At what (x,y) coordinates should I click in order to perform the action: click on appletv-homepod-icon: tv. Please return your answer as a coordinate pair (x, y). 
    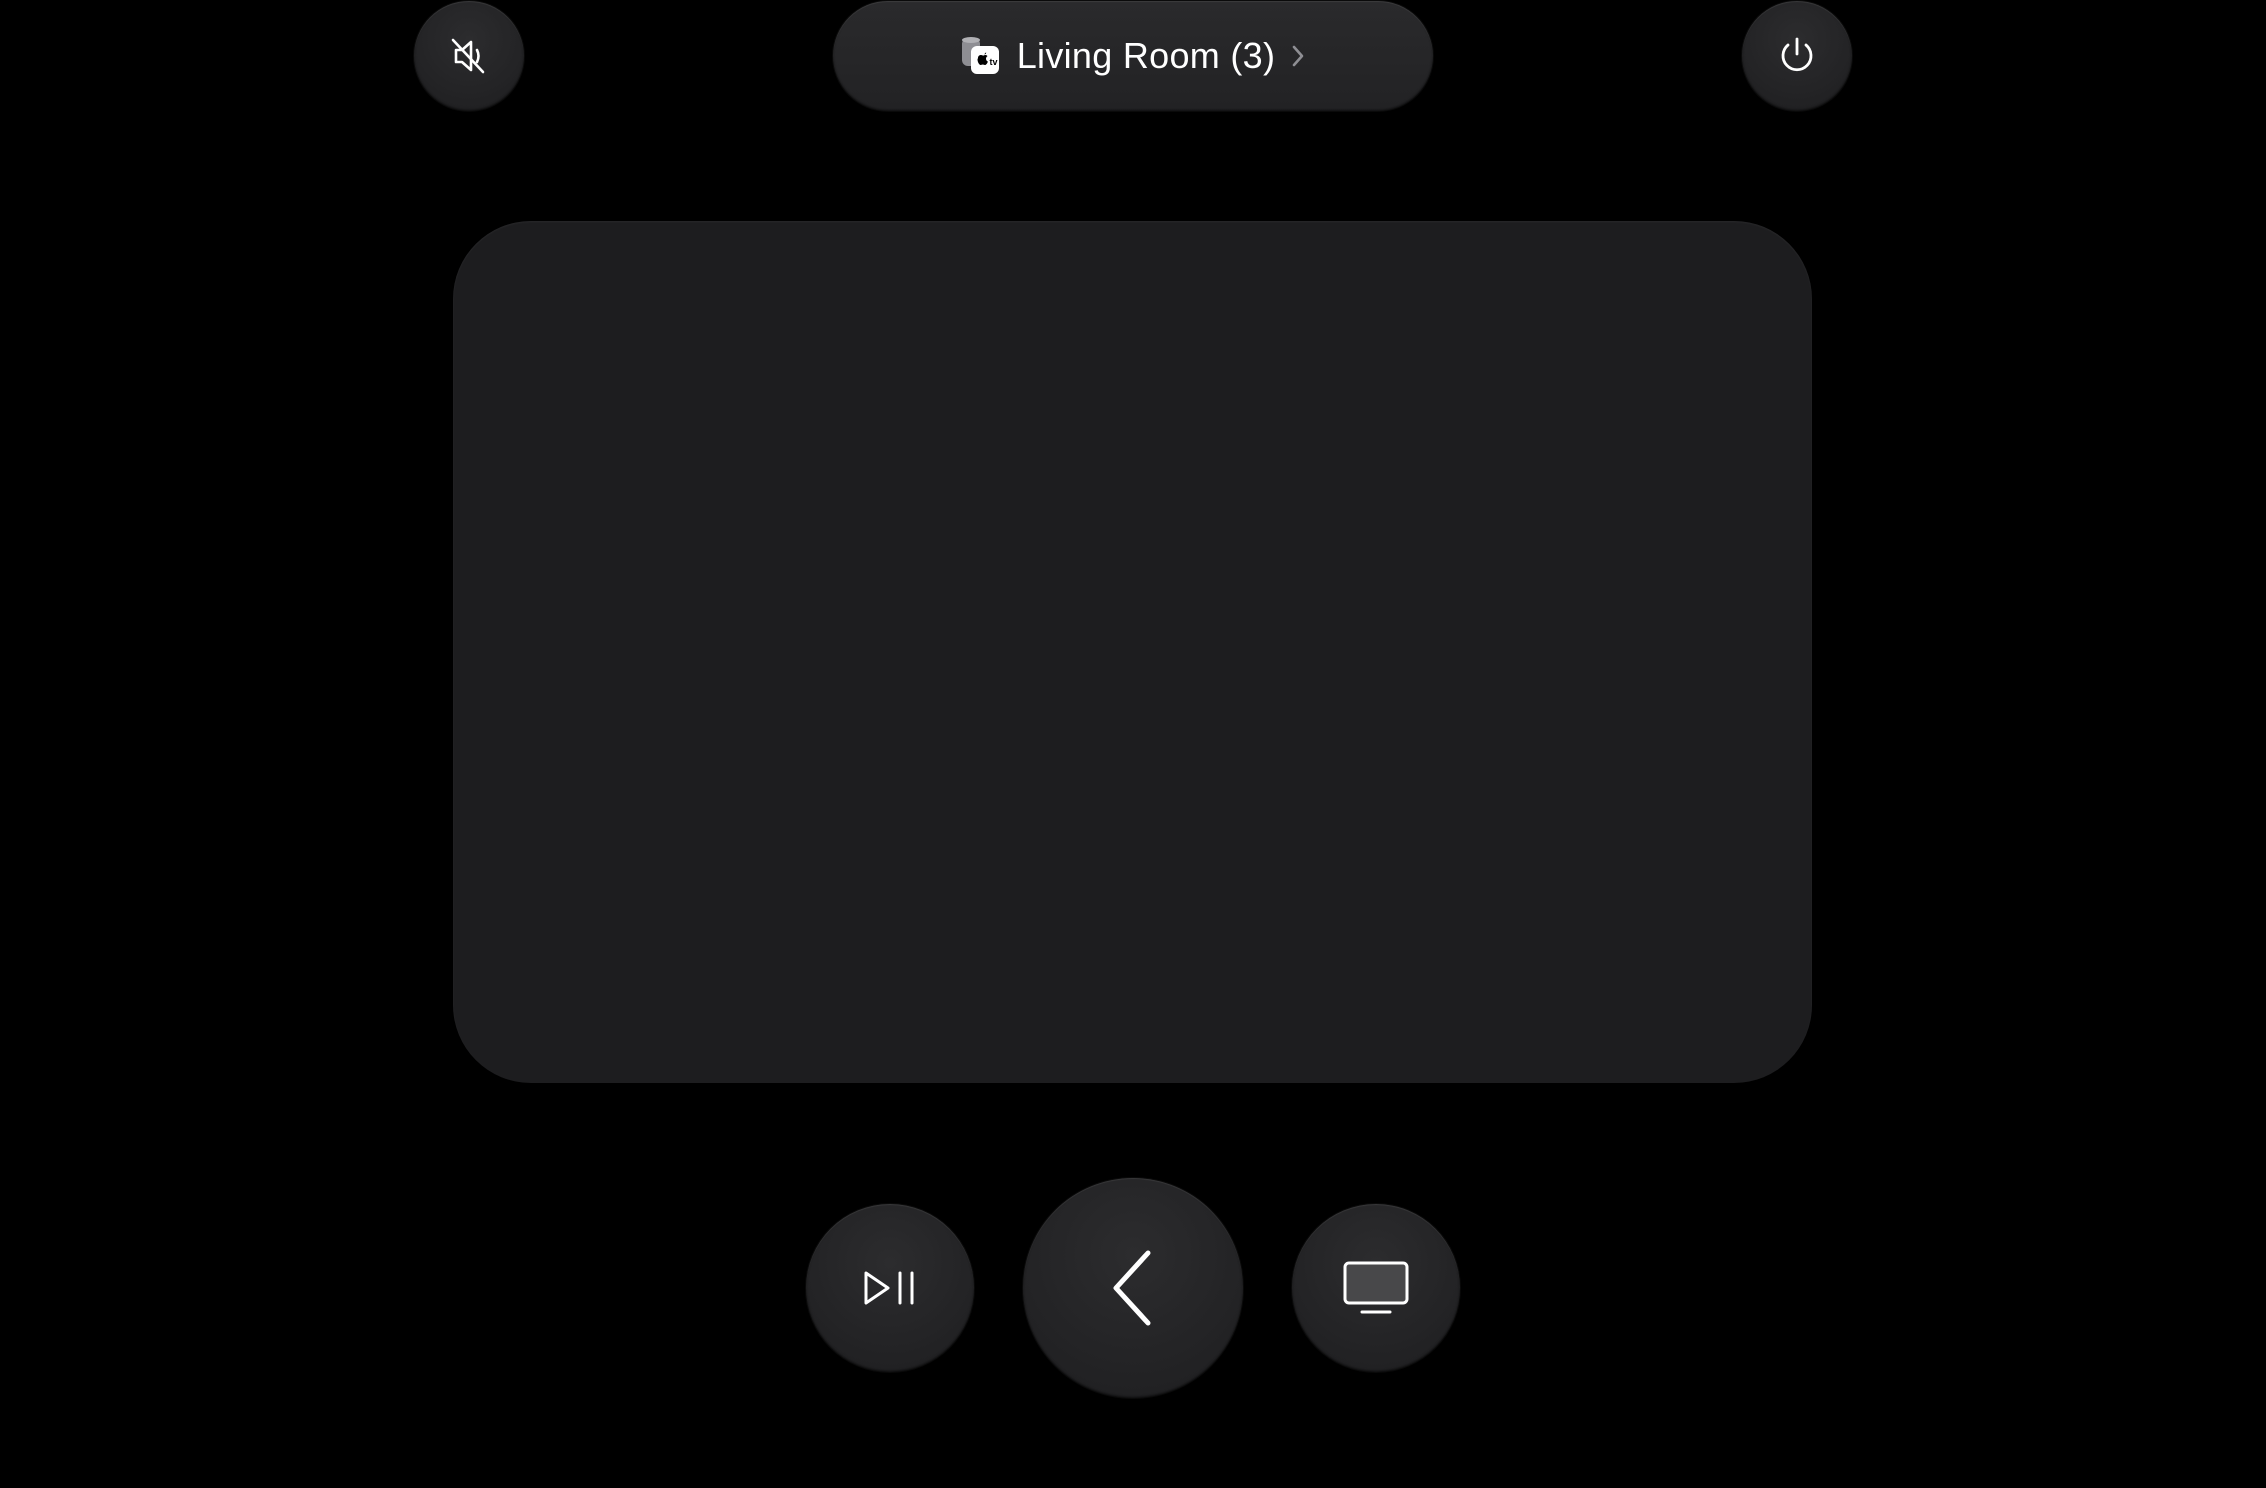
    Looking at the image, I should click on (981, 56).